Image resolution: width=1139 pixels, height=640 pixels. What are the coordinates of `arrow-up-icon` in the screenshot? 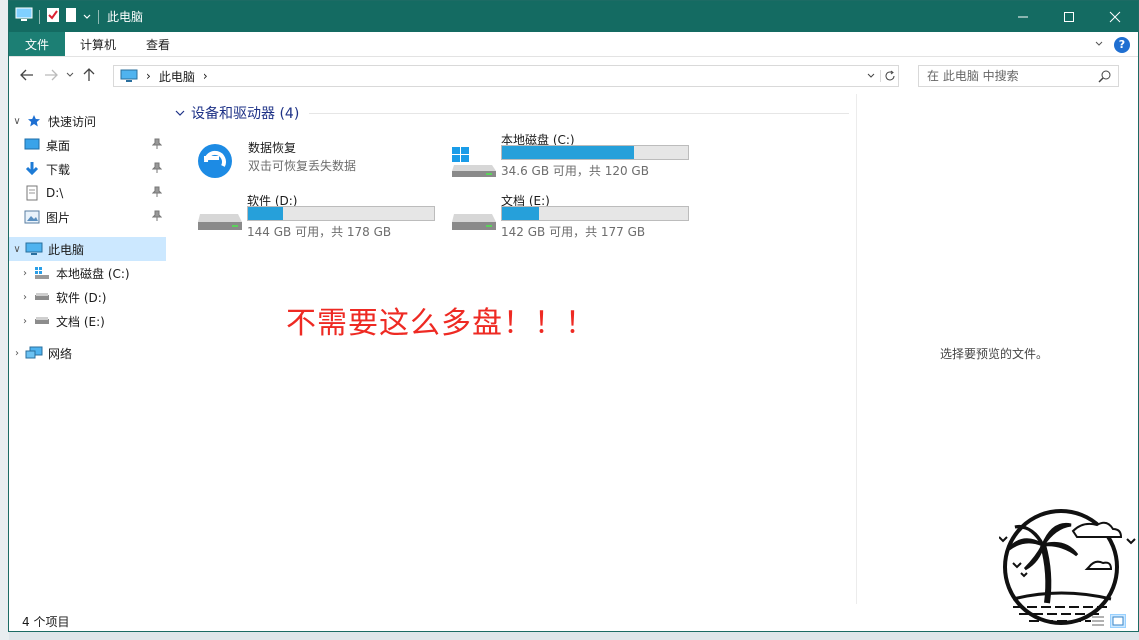 It's located at (89, 74).